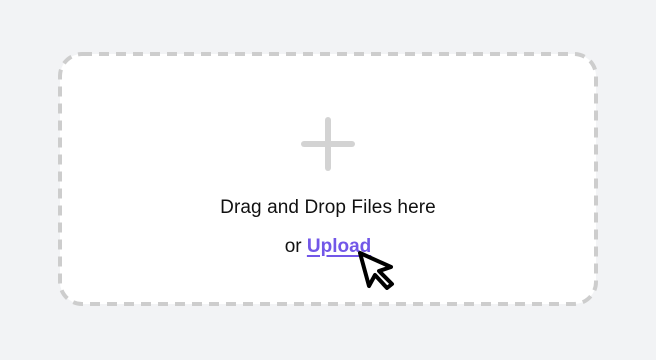 The image size is (656, 360). What do you see at coordinates (328, 207) in the screenshot?
I see `drop-instruction: Drag and Drop Files here` at bounding box center [328, 207].